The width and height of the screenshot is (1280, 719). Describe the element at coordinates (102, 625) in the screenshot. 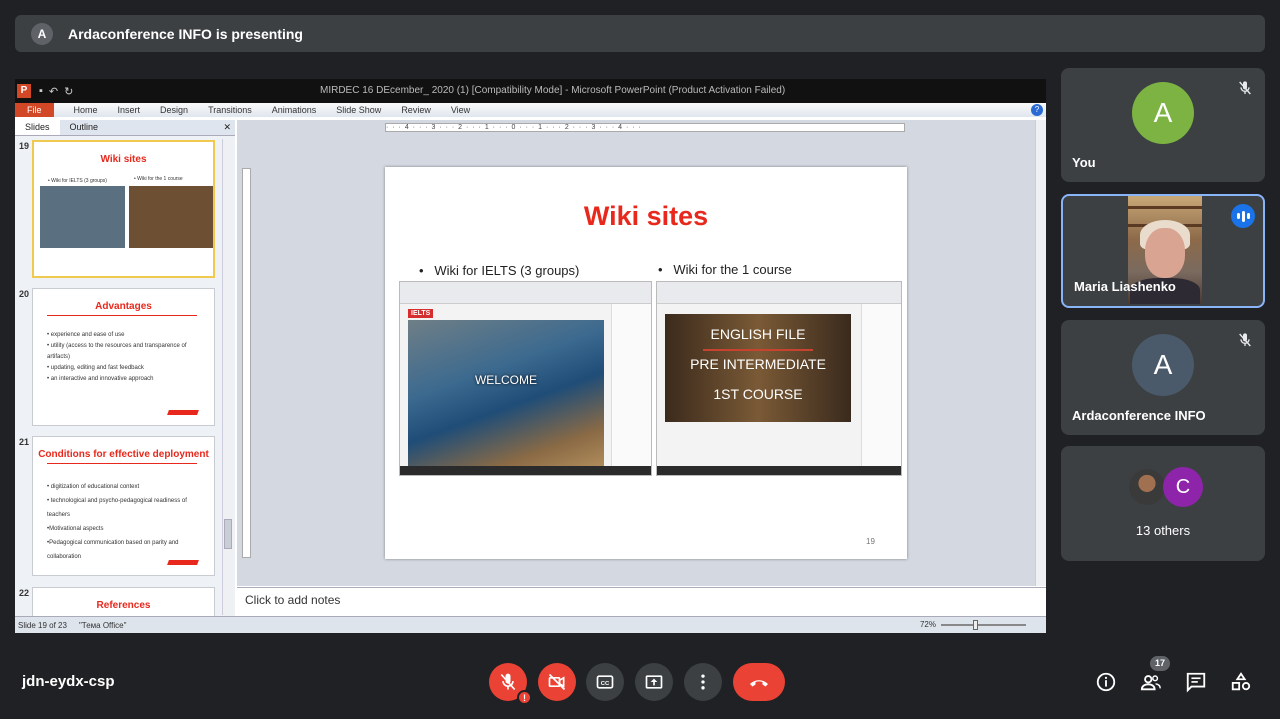

I see `theme-name: "Тема Office"` at that location.